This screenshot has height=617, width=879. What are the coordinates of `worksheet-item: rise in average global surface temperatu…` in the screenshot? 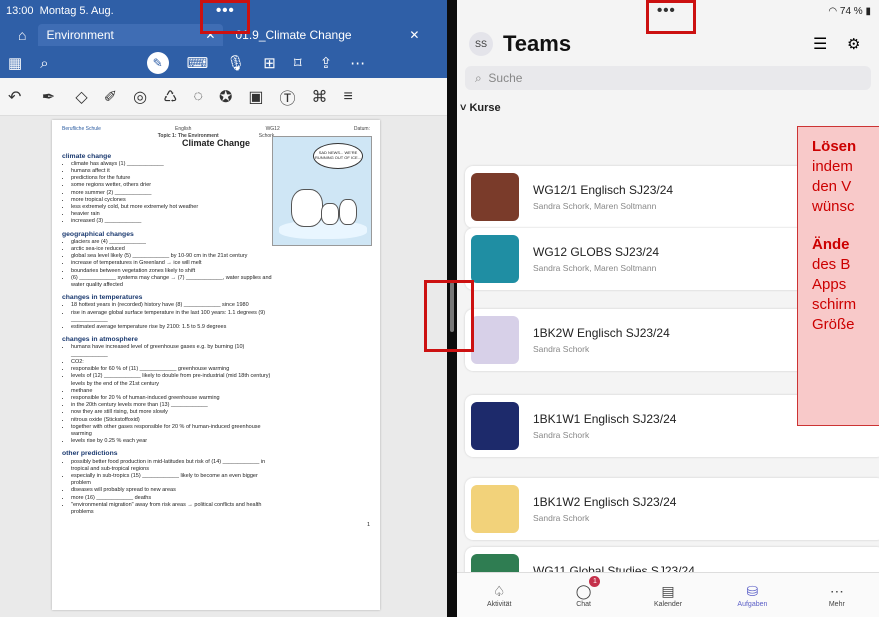 It's located at (174, 317).